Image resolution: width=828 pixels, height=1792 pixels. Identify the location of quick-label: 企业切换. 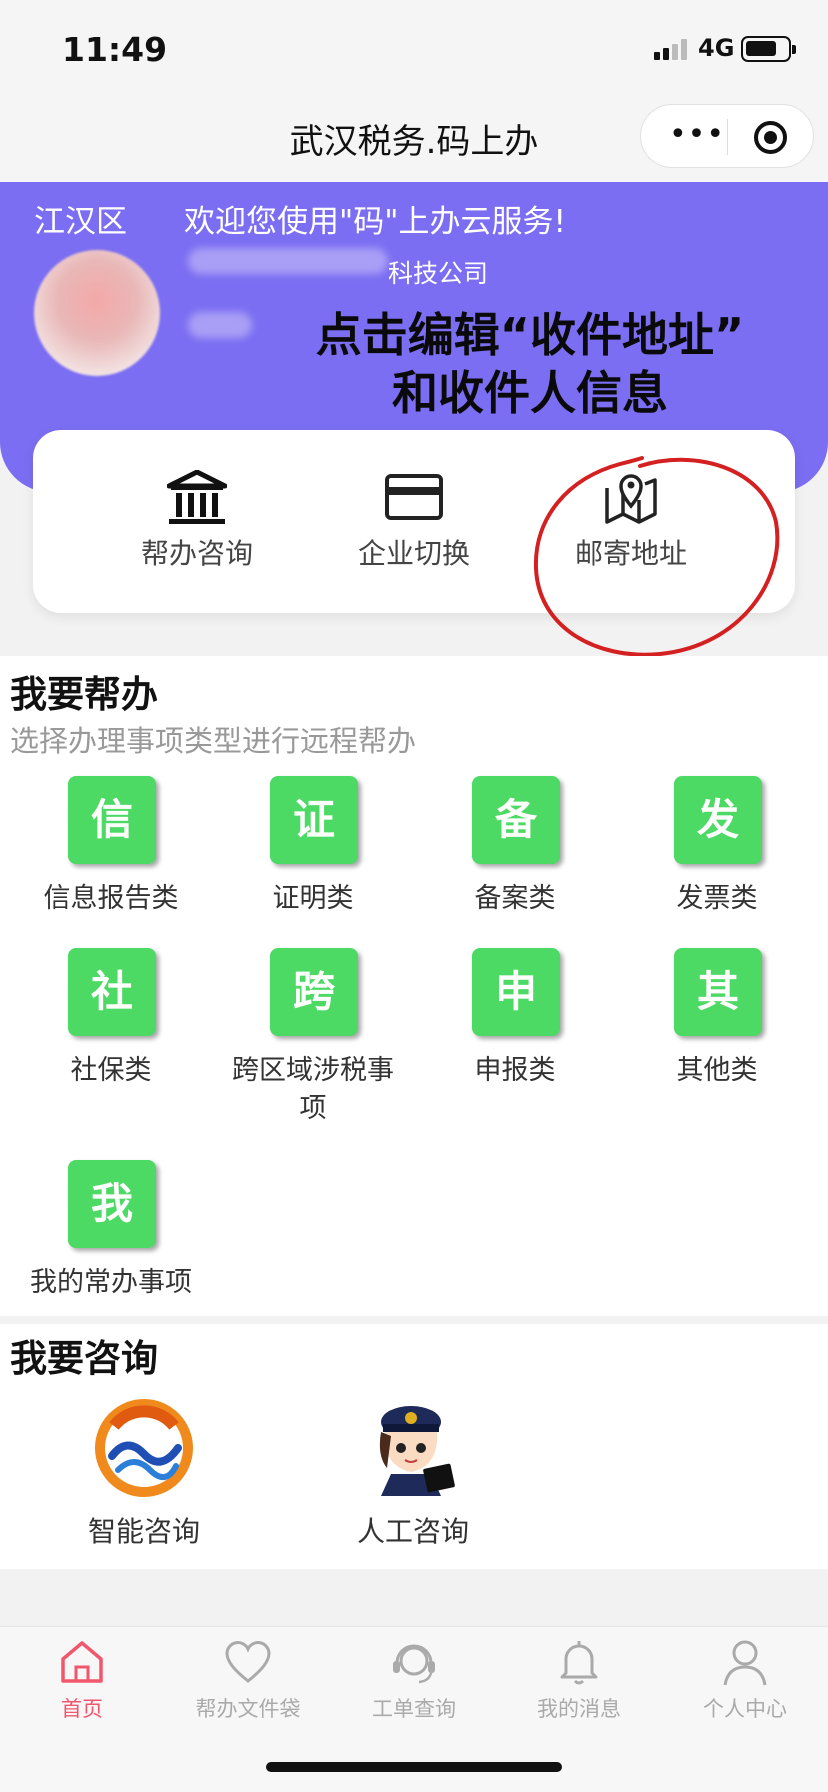
(413, 553).